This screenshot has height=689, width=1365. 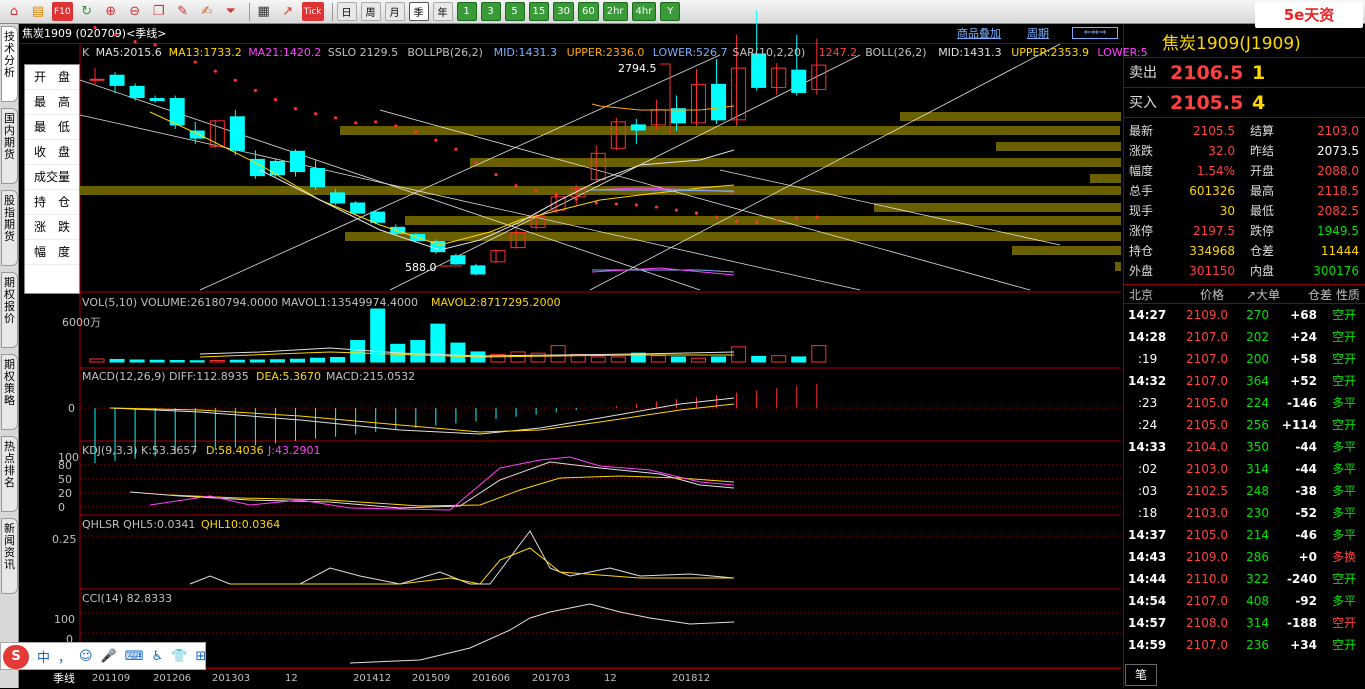 What do you see at coordinates (1301, 623) in the screenshot?
I see `tick-diff: -188` at bounding box center [1301, 623].